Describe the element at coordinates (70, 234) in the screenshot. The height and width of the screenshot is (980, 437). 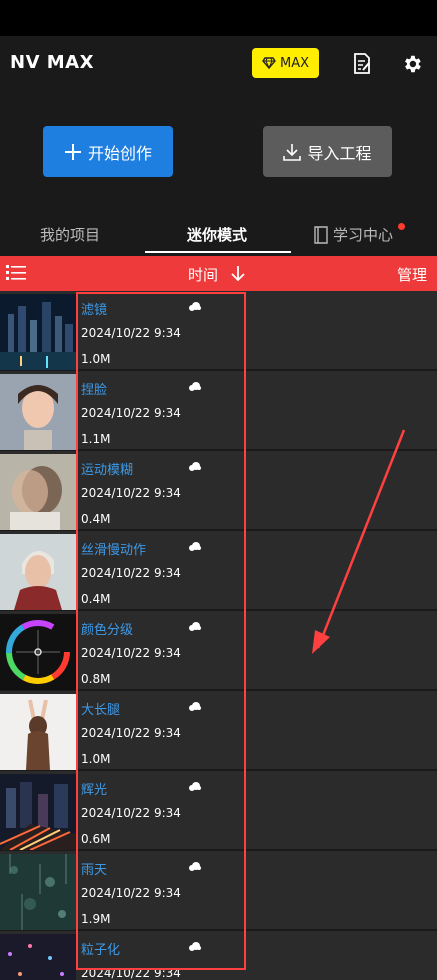
I see `tab-my-projects: 我的项目` at that location.